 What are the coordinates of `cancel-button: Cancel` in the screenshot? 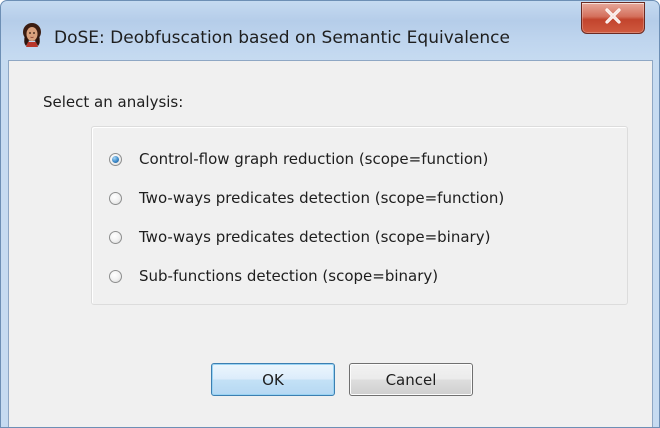 It's located at (411, 379).